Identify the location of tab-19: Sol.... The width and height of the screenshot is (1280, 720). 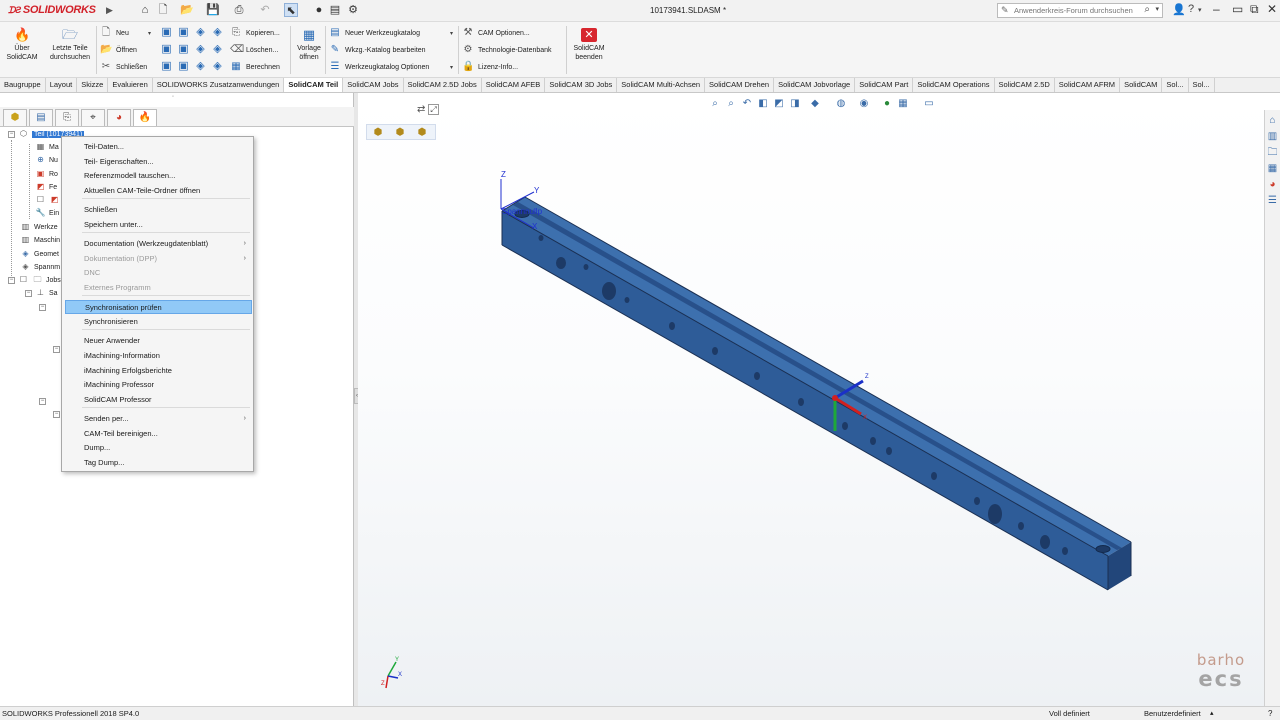
(1202, 85).